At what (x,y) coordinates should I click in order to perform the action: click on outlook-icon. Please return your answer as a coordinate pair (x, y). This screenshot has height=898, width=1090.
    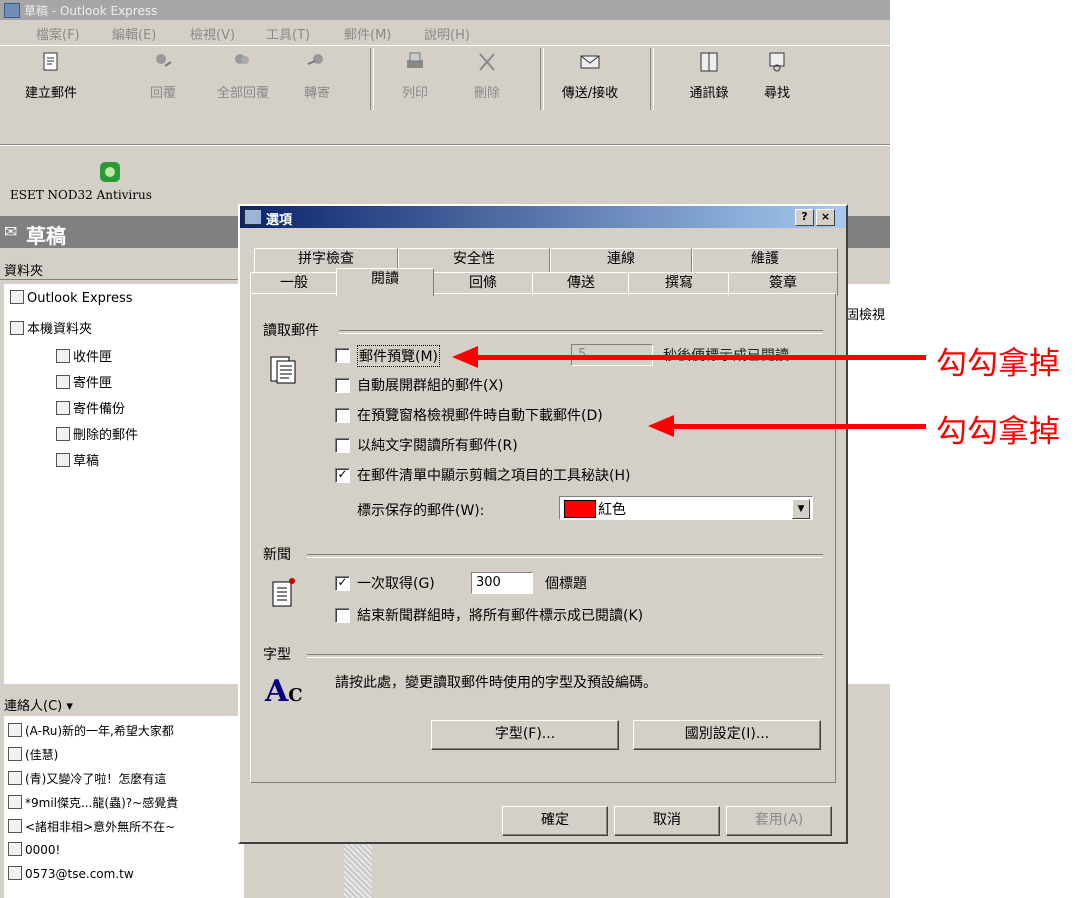
    Looking at the image, I should click on (17, 297).